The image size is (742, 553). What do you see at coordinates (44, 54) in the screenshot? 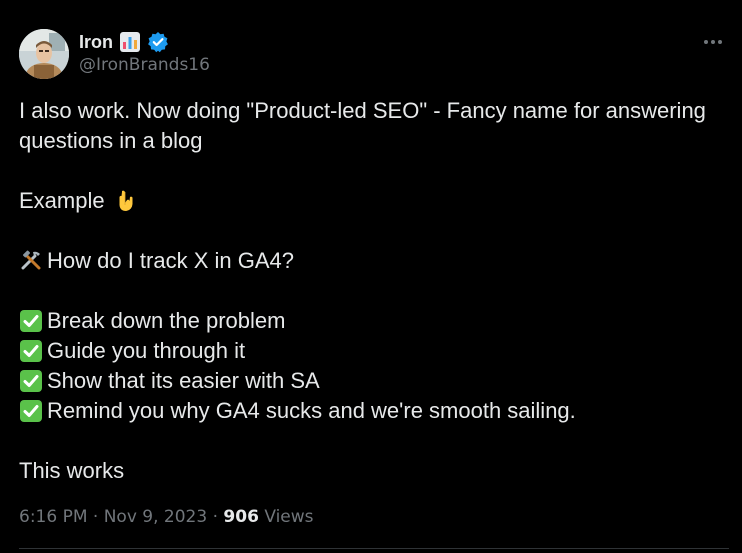
I see `avatar` at bounding box center [44, 54].